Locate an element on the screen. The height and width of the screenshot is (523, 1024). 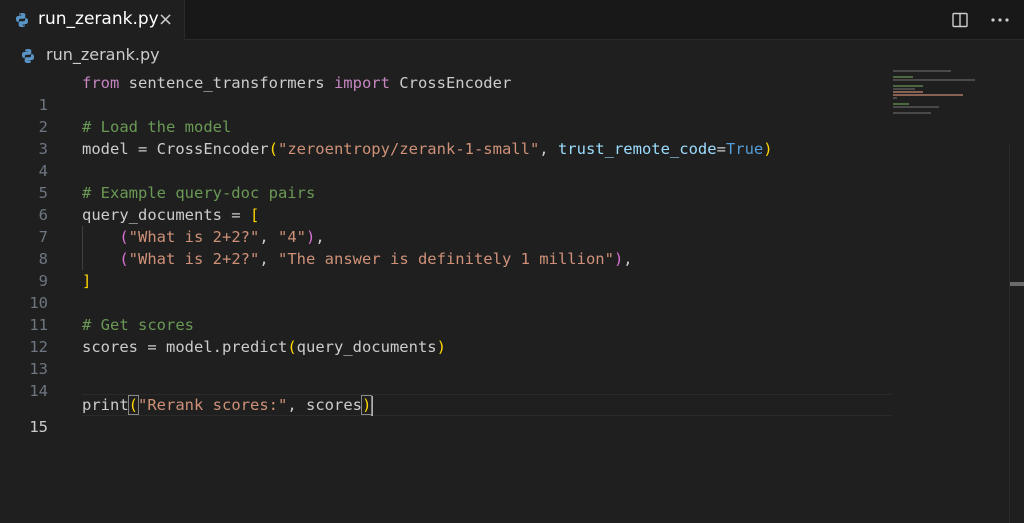
code-line: 7 query_documents = [ is located at coordinates (450, 225).